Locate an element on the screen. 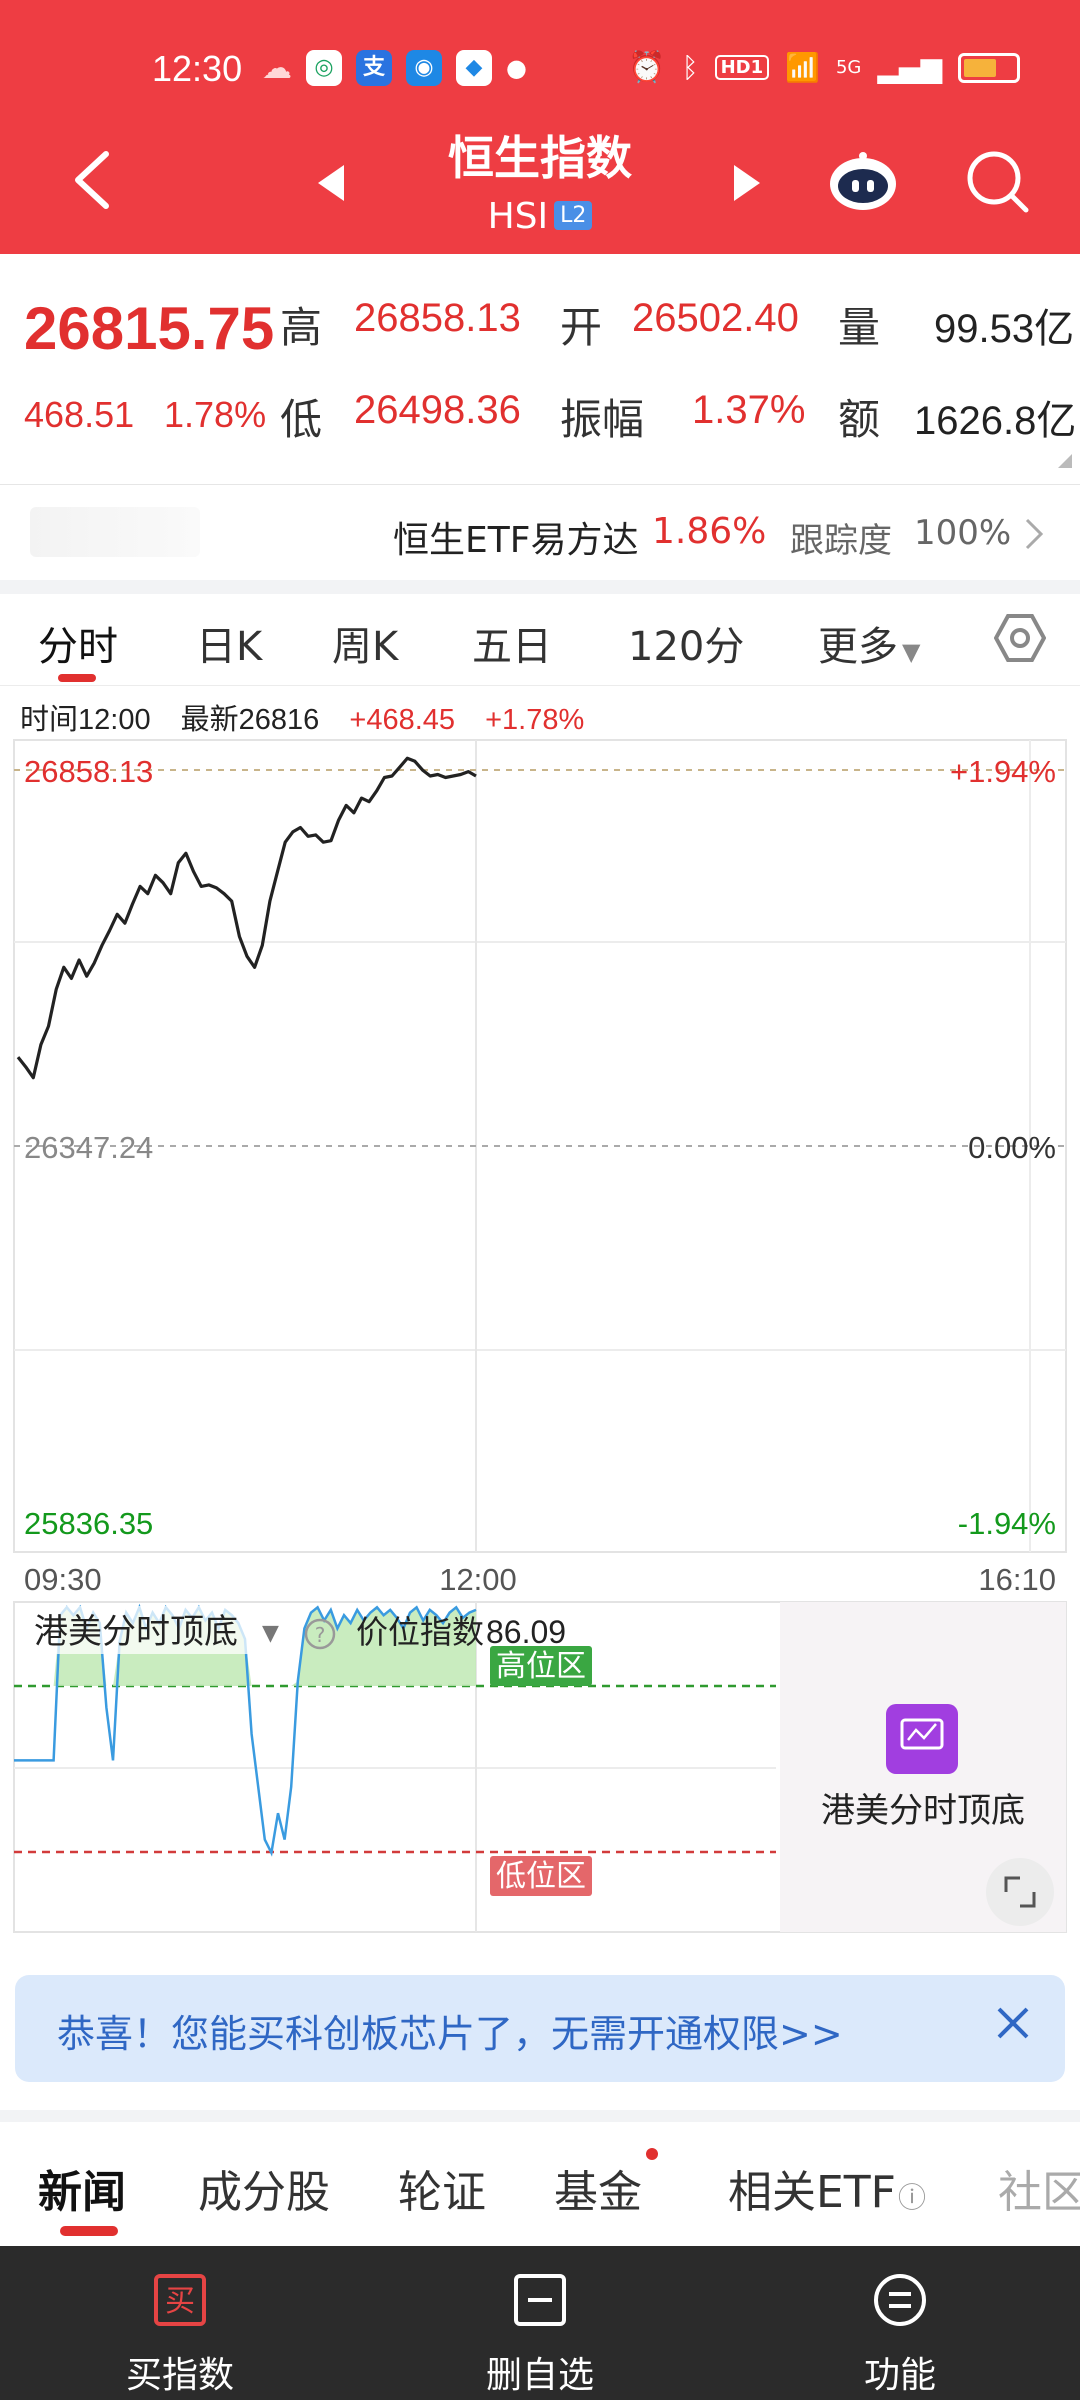  page-title: 恒生指数 is located at coordinates (540, 158).